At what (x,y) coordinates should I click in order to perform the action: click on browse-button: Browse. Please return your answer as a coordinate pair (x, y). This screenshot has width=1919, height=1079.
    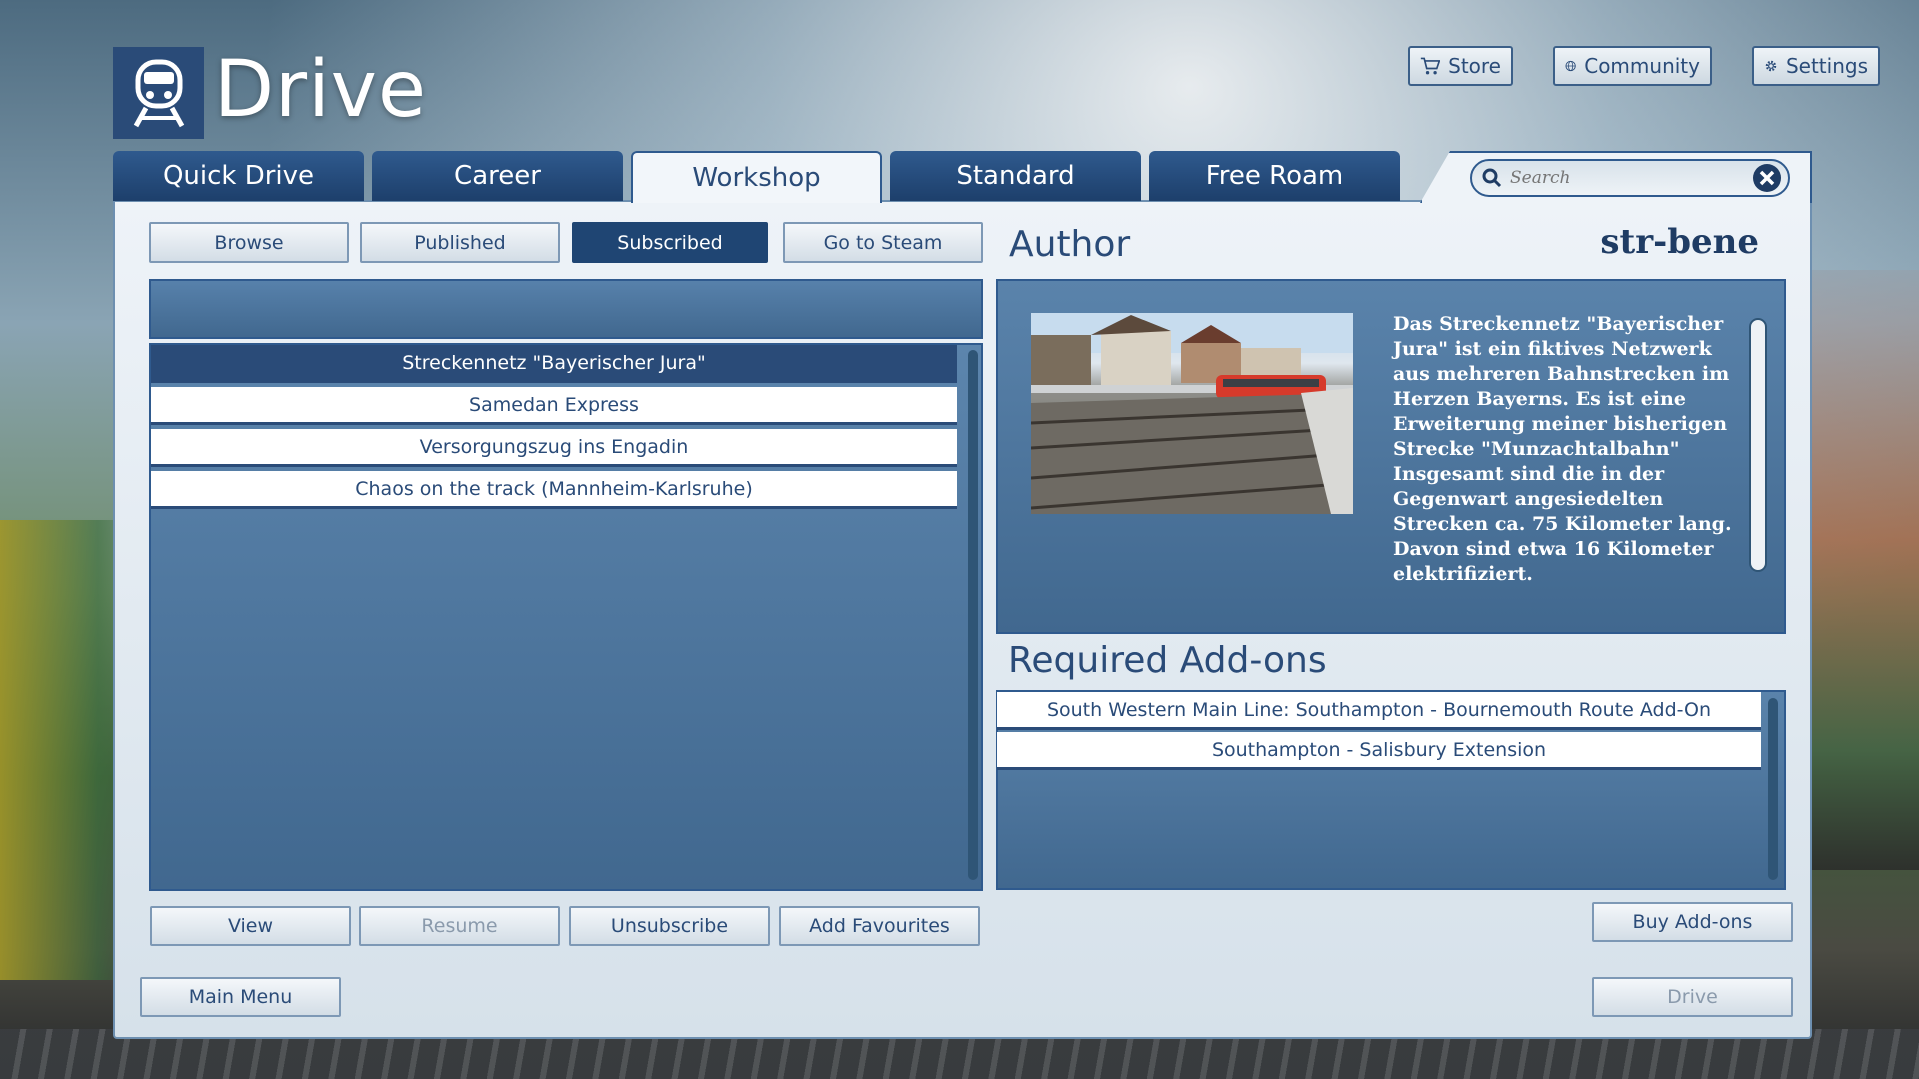
    Looking at the image, I should click on (249, 242).